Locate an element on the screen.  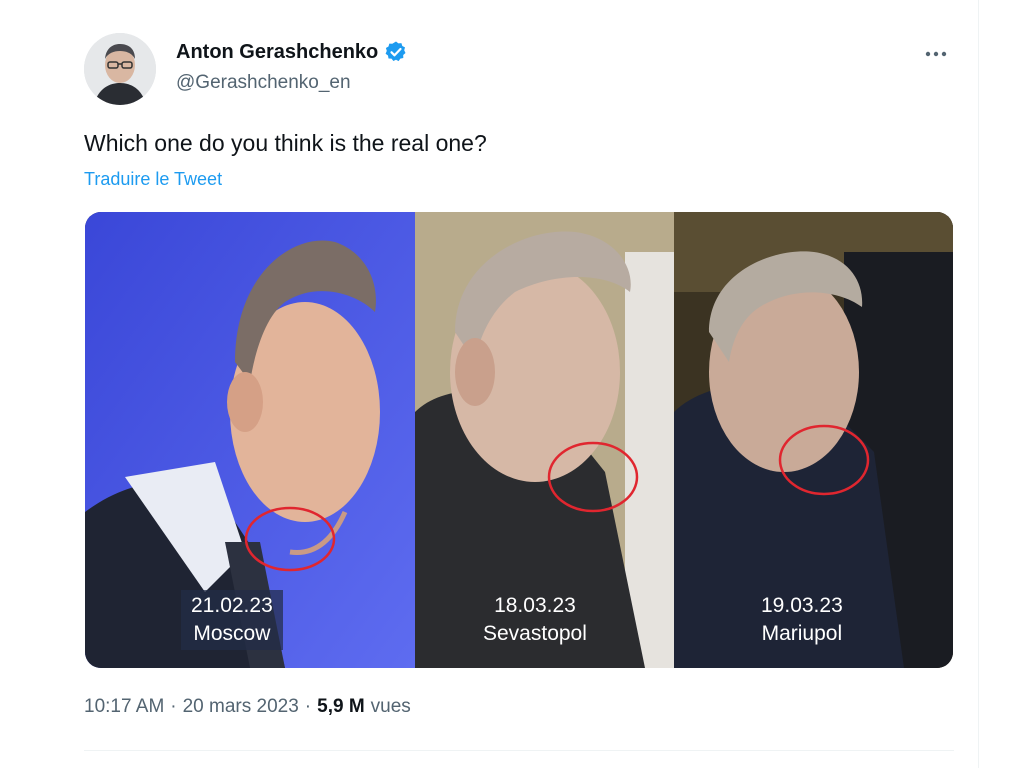
views-label: vues is located at coordinates (390, 706).